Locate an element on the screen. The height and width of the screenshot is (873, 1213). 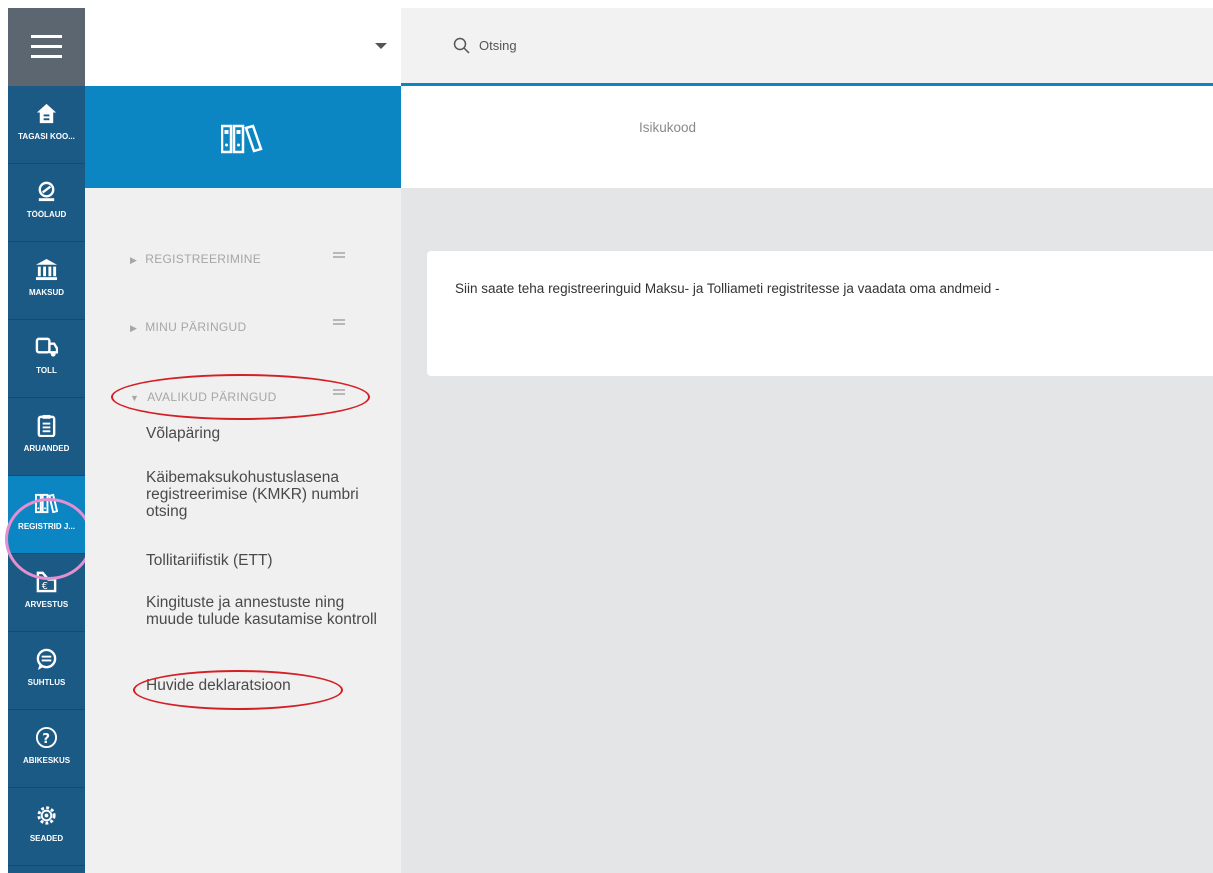
section-registration: ▶ REGISTREERIMINE is located at coordinates (195, 259).